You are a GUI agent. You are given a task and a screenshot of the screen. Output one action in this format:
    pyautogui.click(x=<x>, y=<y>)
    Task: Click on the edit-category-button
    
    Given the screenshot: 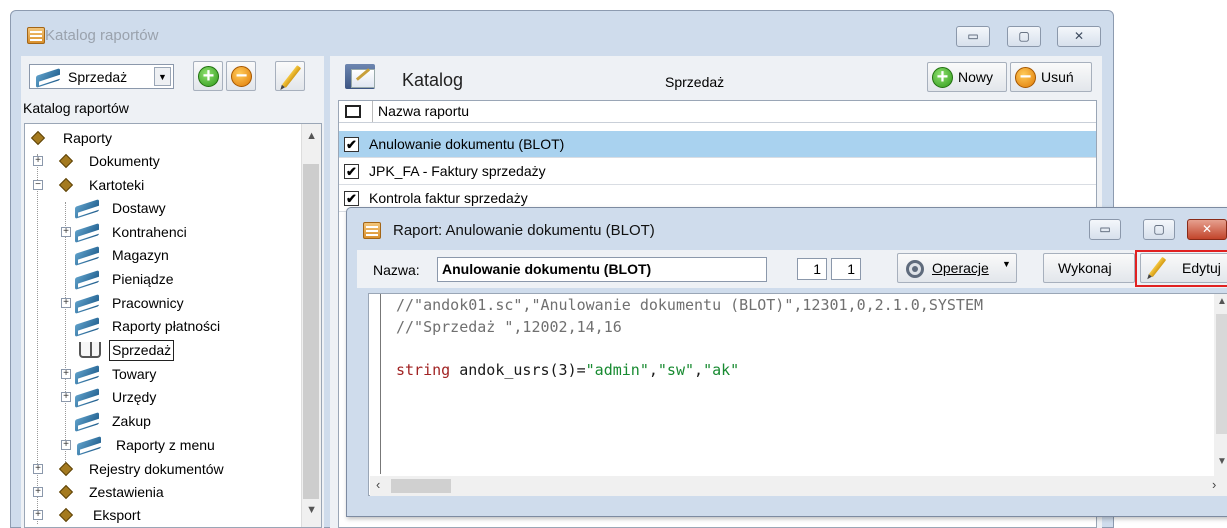 What is the action you would take?
    pyautogui.click(x=290, y=76)
    